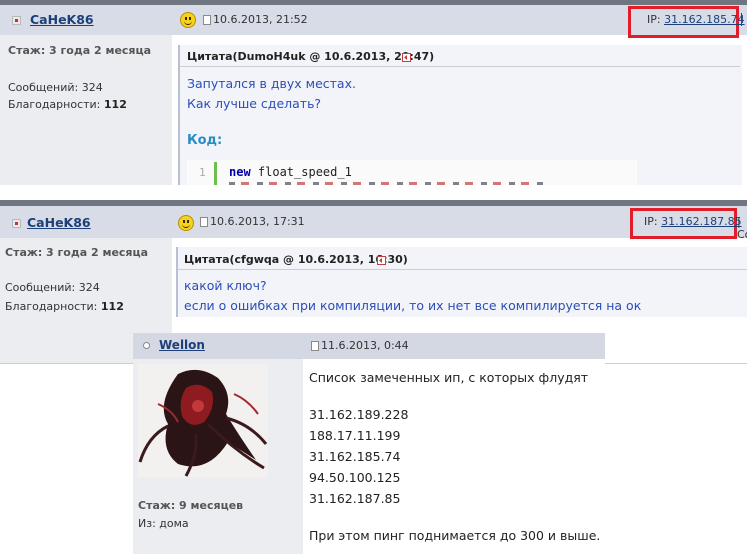 This screenshot has height=554, width=747. I want to click on header-separator, so click(741, 19).